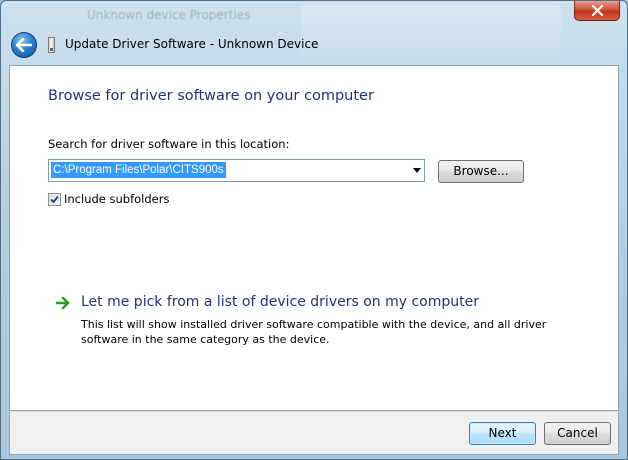 This screenshot has height=460, width=628. I want to click on back-arrow-icon, so click(24, 45).